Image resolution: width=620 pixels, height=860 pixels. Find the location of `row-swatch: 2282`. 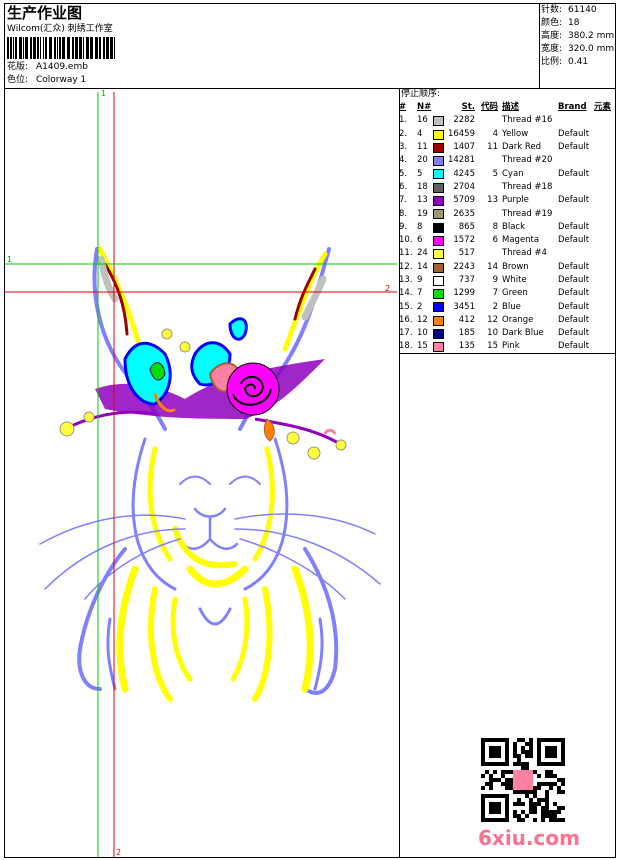

row-swatch: 2282 is located at coordinates (454, 120).